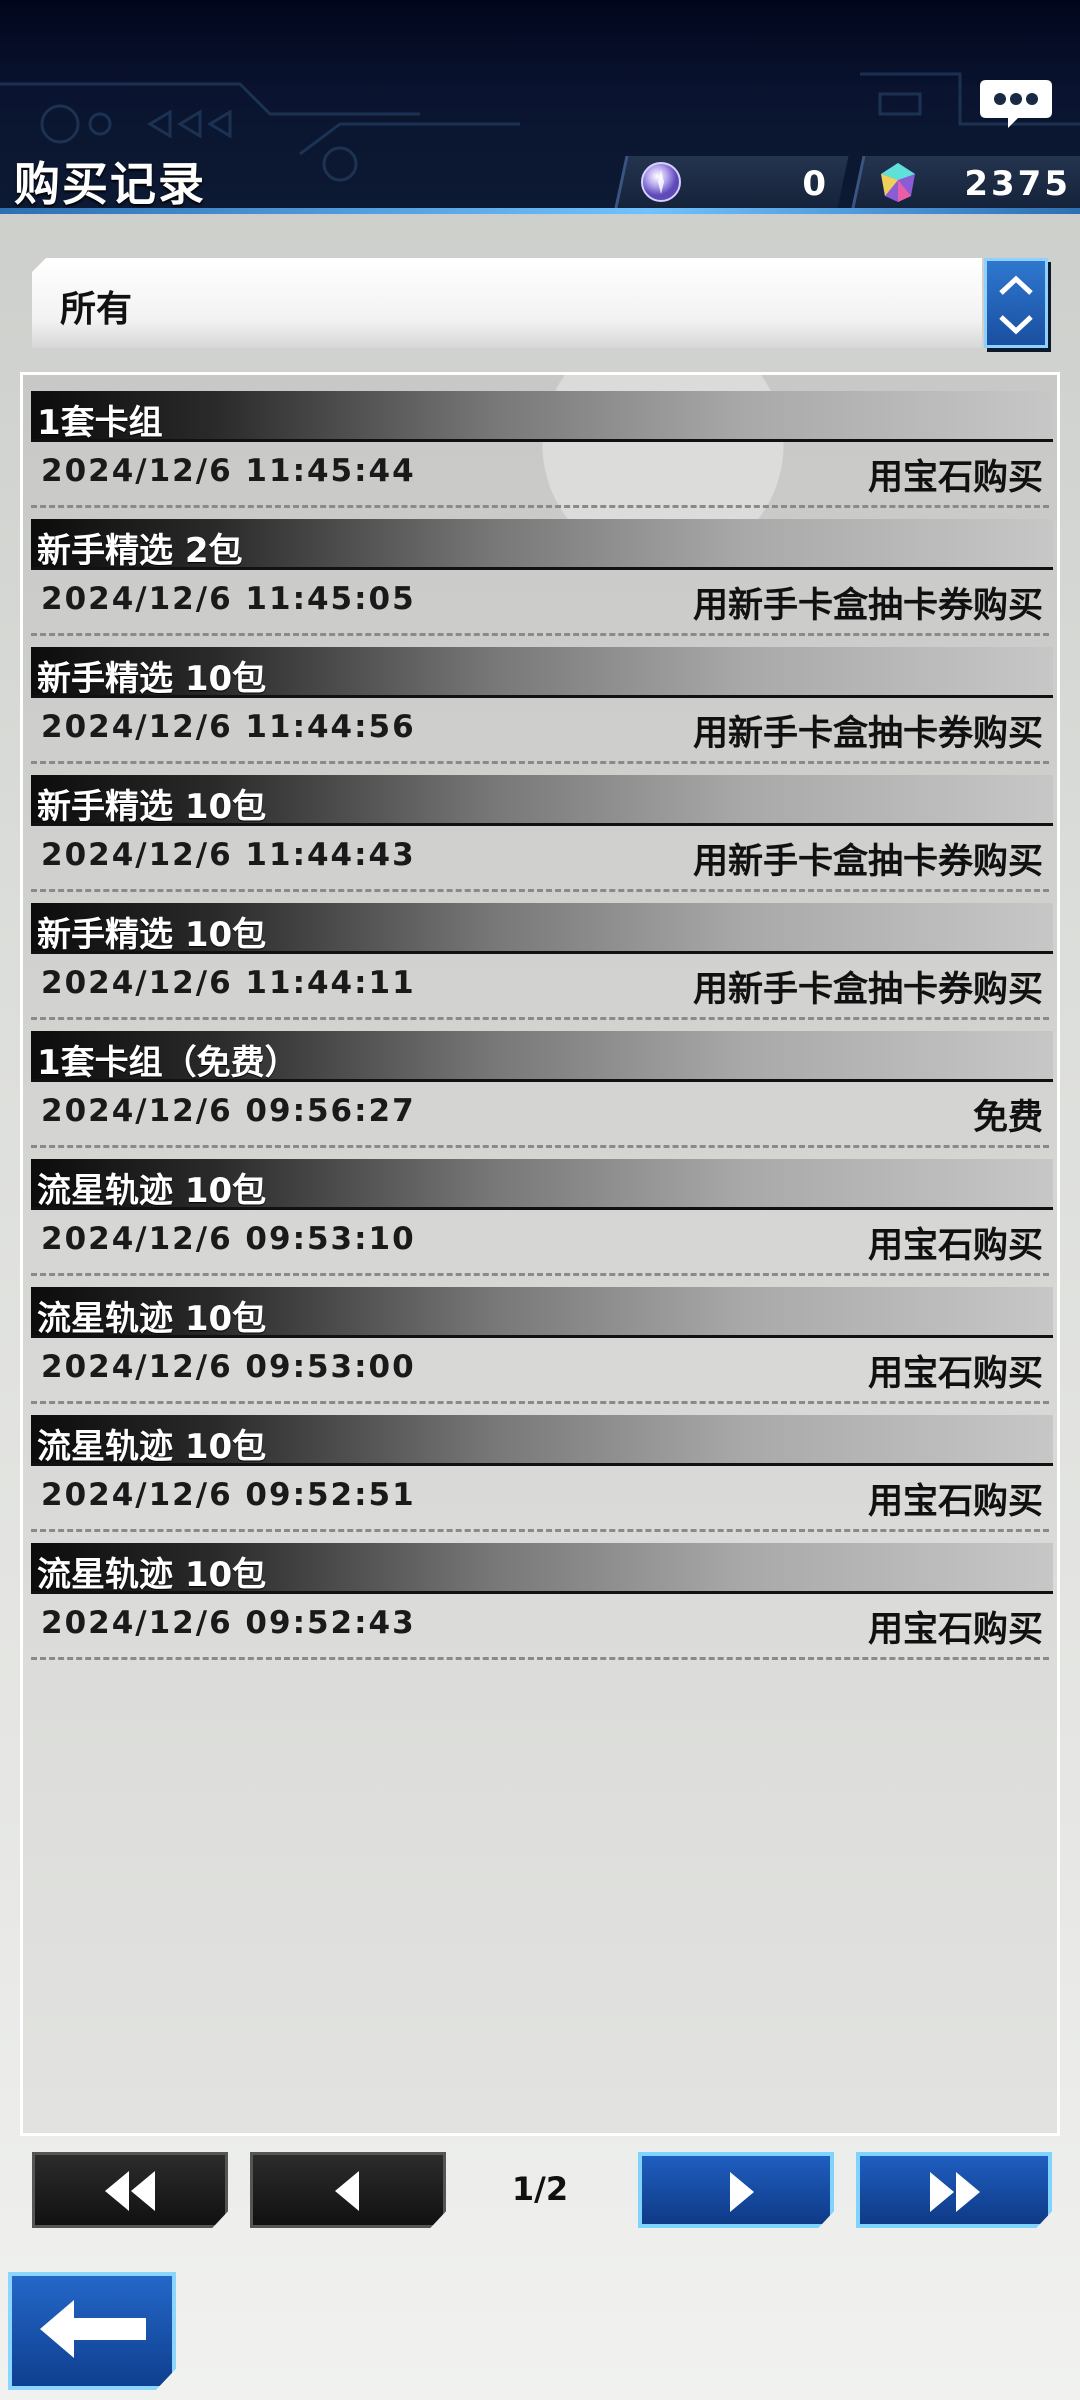  What do you see at coordinates (1016, 285) in the screenshot?
I see `up-arrow-icon` at bounding box center [1016, 285].